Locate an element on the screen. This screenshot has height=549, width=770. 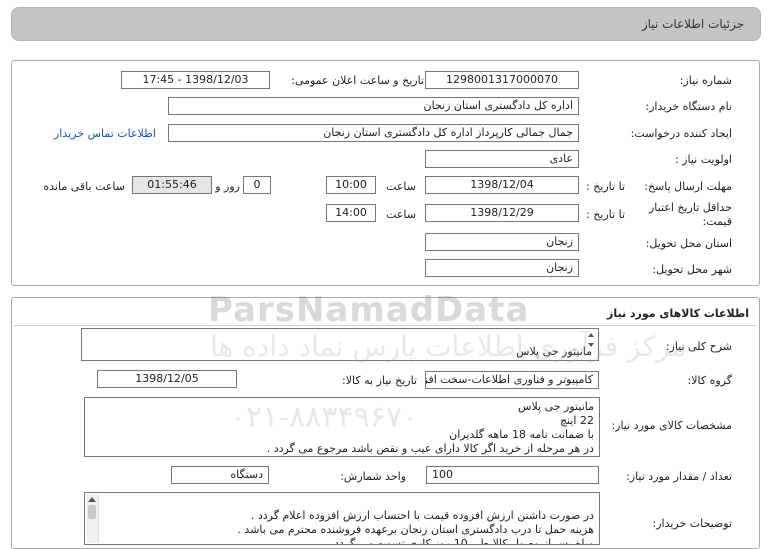
validity-time-field: 14:00 is located at coordinates (351, 213).